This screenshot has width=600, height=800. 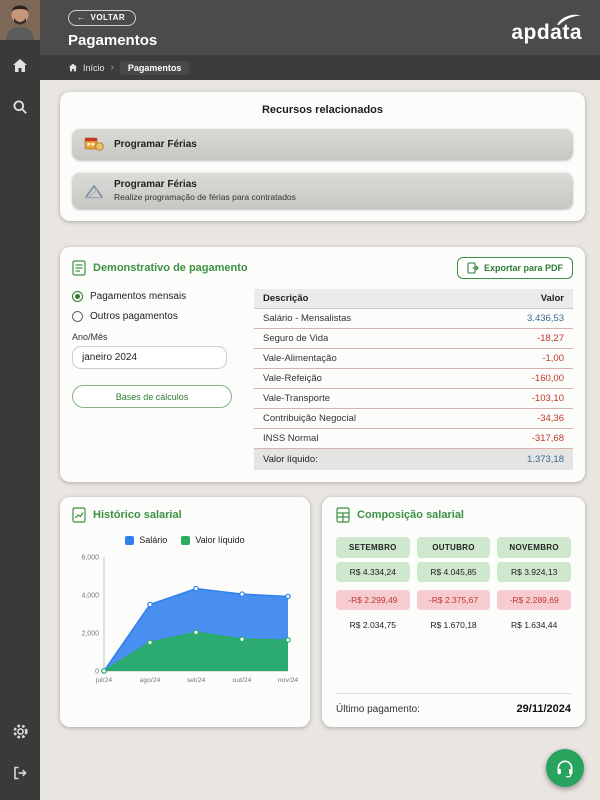 What do you see at coordinates (73, 67) in the screenshot?
I see `breadcrumb-home-icon` at bounding box center [73, 67].